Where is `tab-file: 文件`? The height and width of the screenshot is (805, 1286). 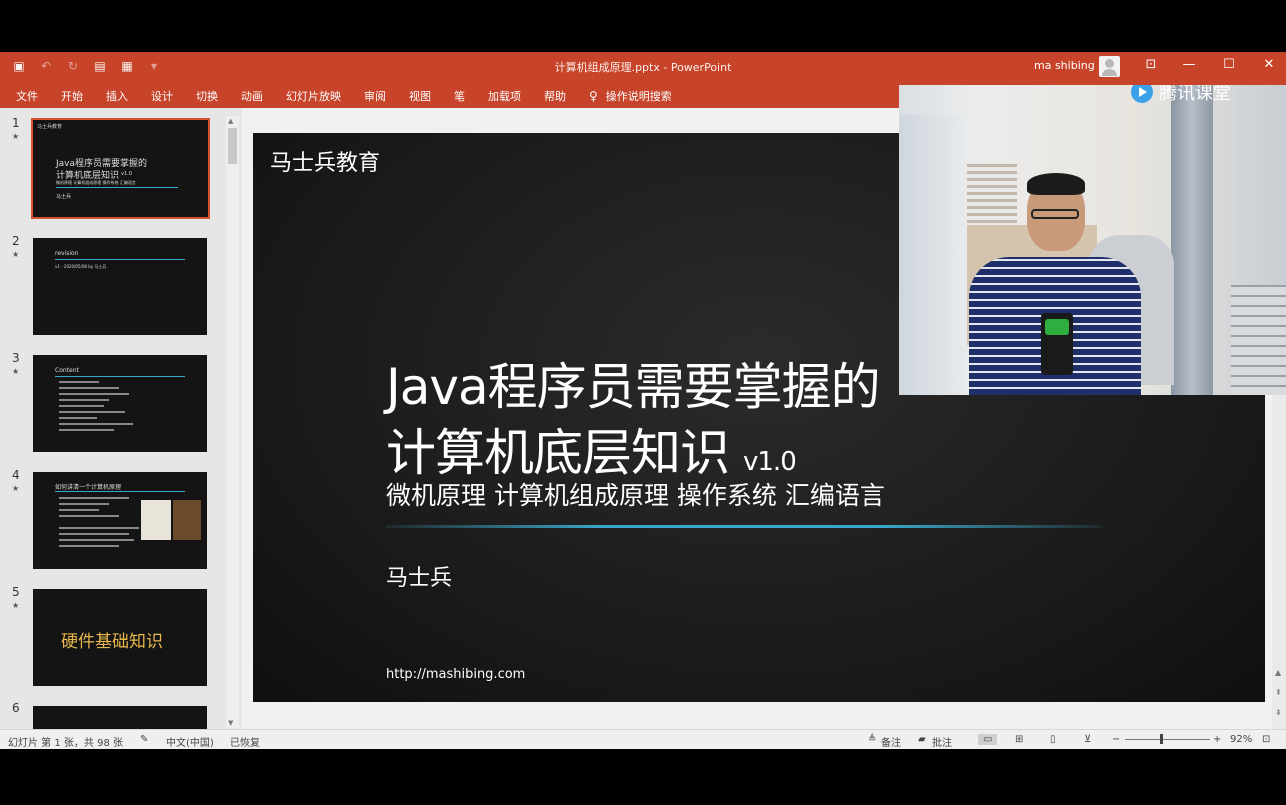 tab-file: 文件 is located at coordinates (27, 96).